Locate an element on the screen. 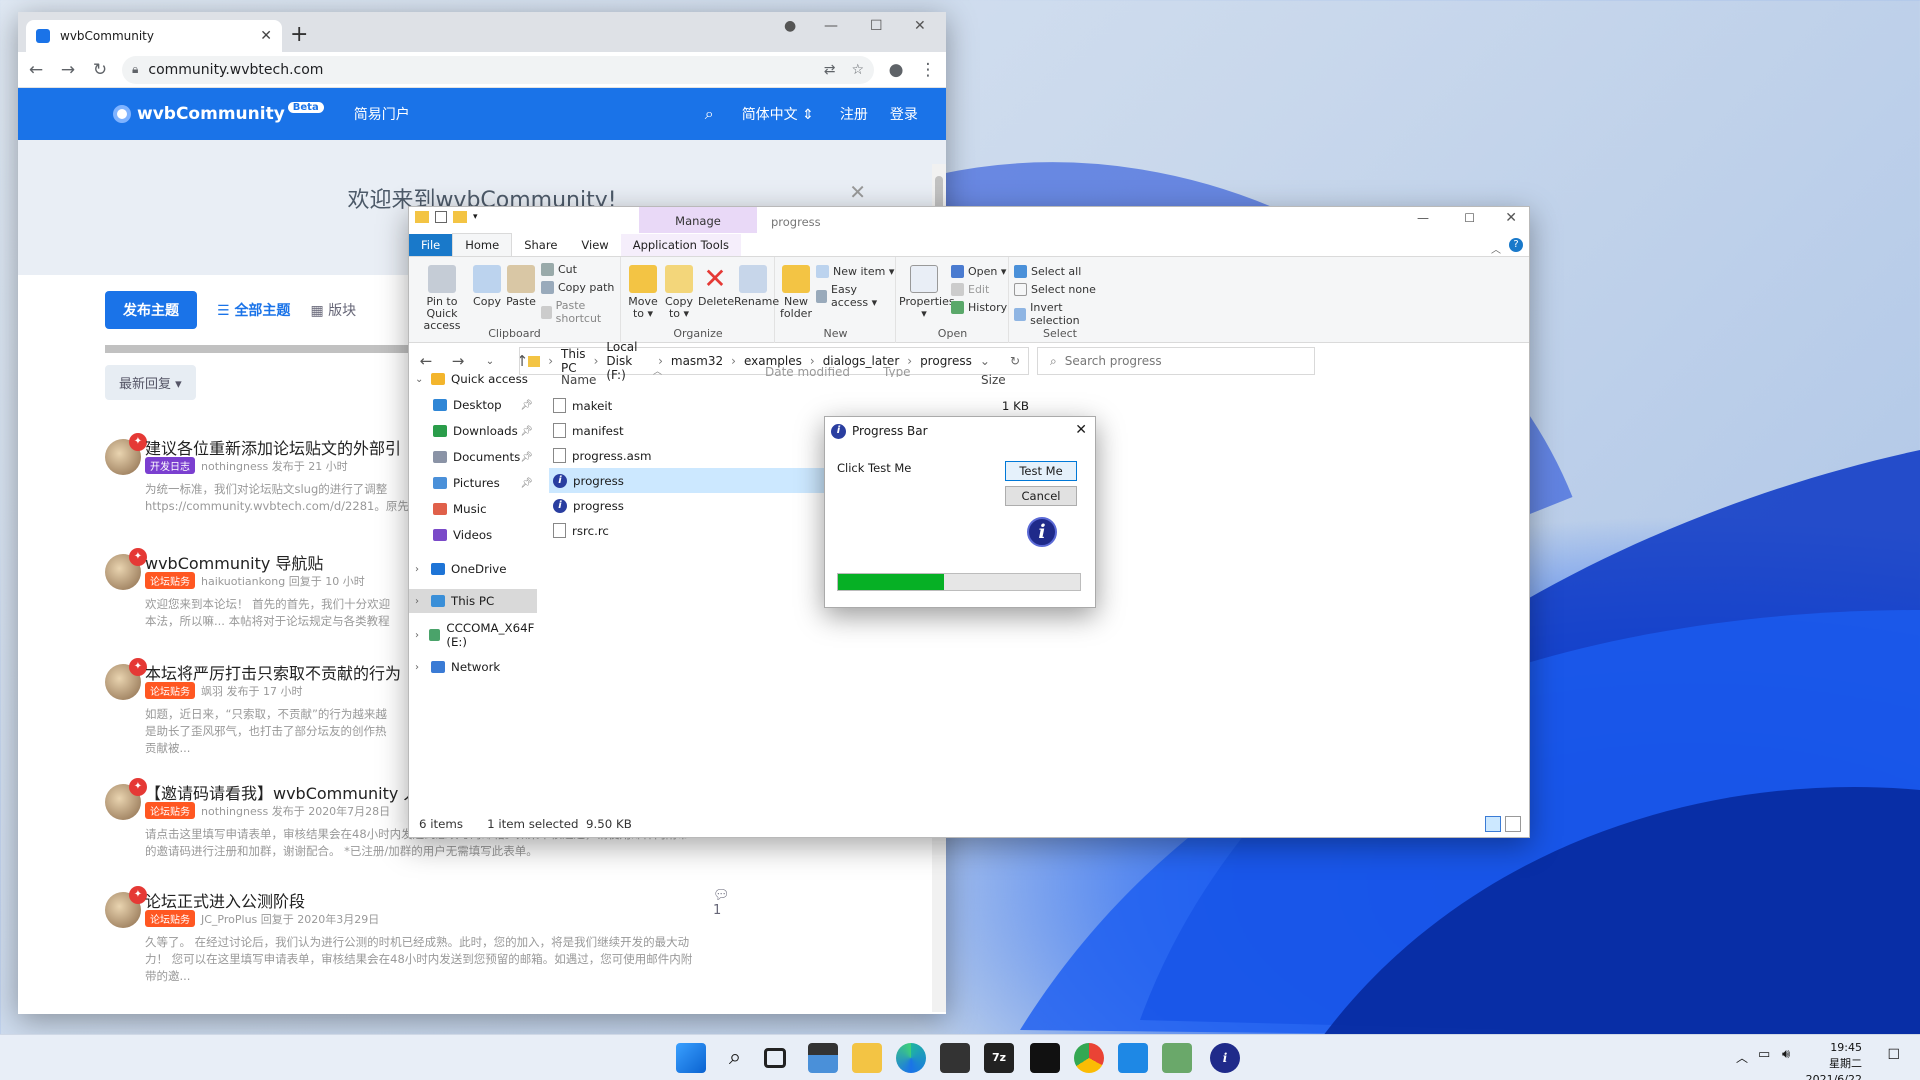  profile-menu-icon: ● is located at coordinates (790, 26).